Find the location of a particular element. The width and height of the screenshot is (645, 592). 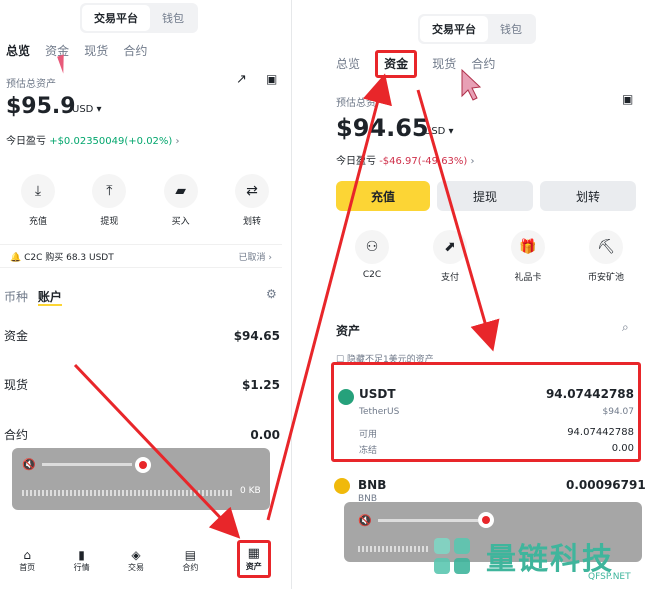

pay-icon: ⬈ is located at coordinates (450, 247).